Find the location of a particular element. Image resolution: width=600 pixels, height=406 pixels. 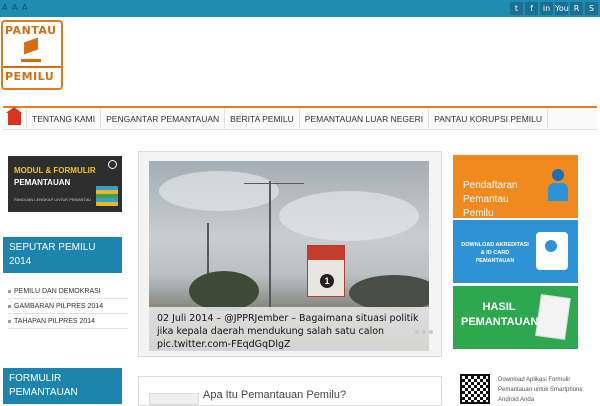

logo-divider is located at coordinates (32, 67).